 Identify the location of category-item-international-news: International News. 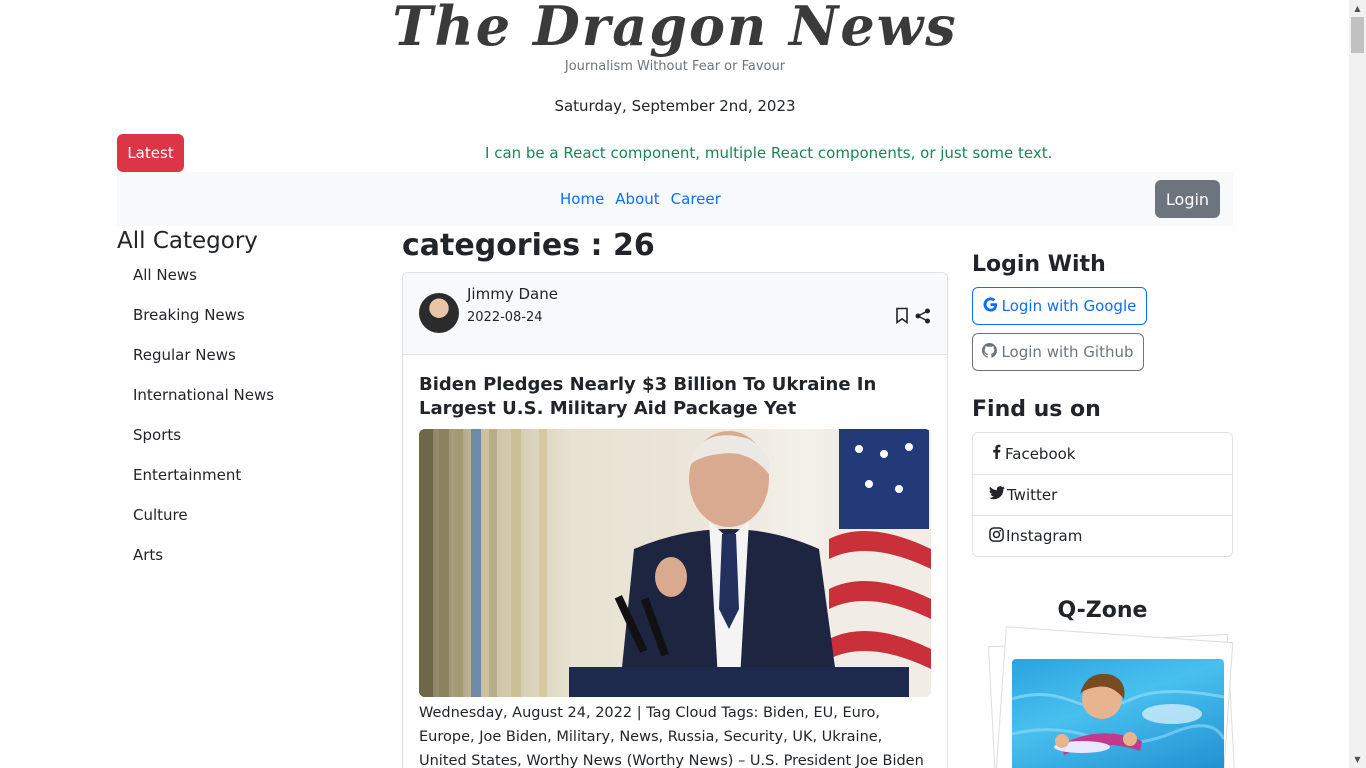
(203, 405).